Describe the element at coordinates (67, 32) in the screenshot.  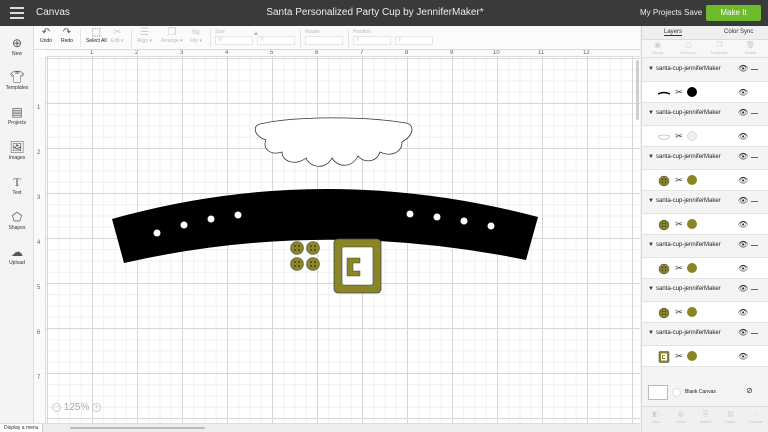
I see `redo-icon: ↷` at that location.